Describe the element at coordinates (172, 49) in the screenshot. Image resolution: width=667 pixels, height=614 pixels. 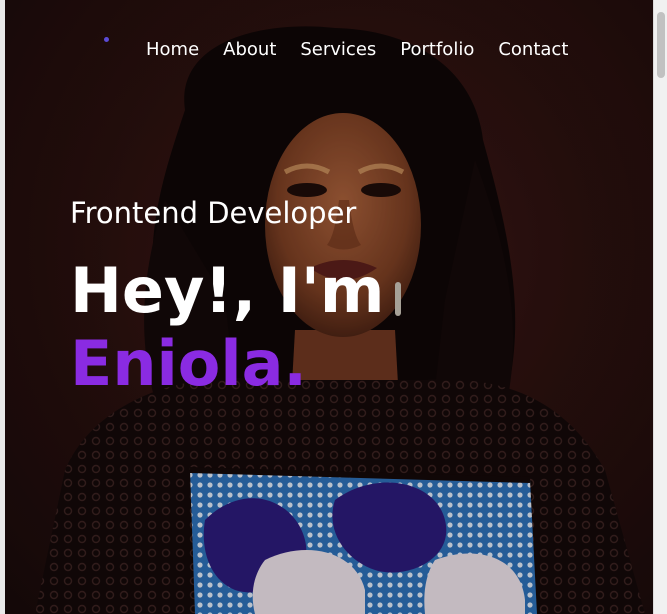
I see `nav-link-home: Home` at that location.